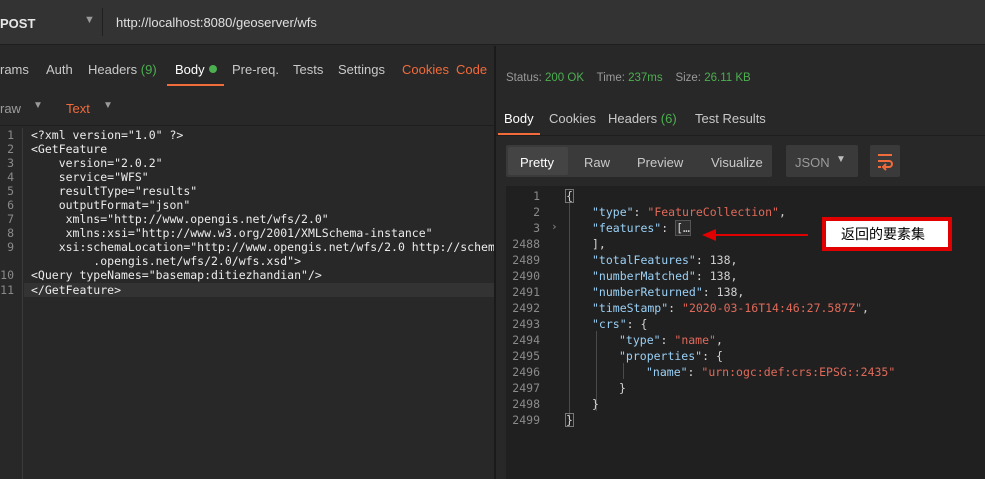 The height and width of the screenshot is (479, 985). I want to click on body-indicator-dot, so click(212, 69).